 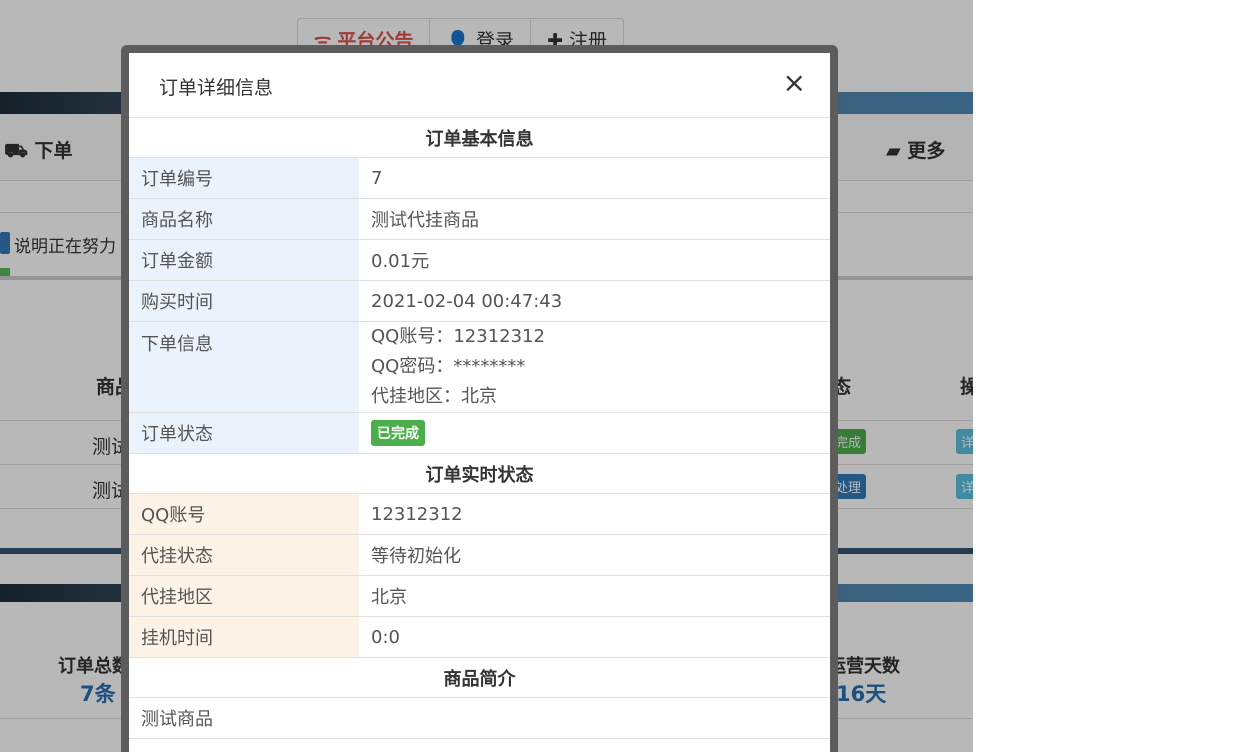 I want to click on section-title: 订单实时状态, so click(x=479, y=473).